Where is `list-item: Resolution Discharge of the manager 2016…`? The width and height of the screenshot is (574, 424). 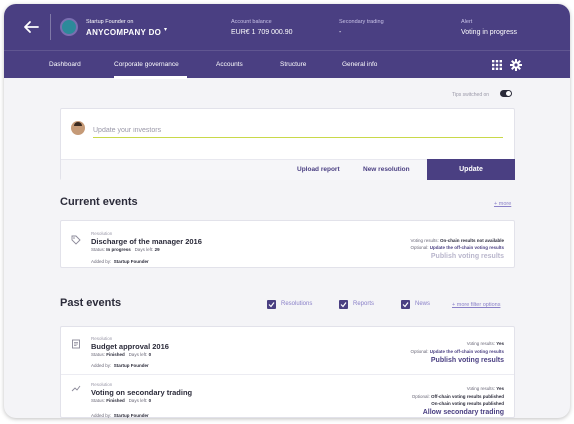 list-item: Resolution Discharge of the manager 2016… is located at coordinates (287, 244).